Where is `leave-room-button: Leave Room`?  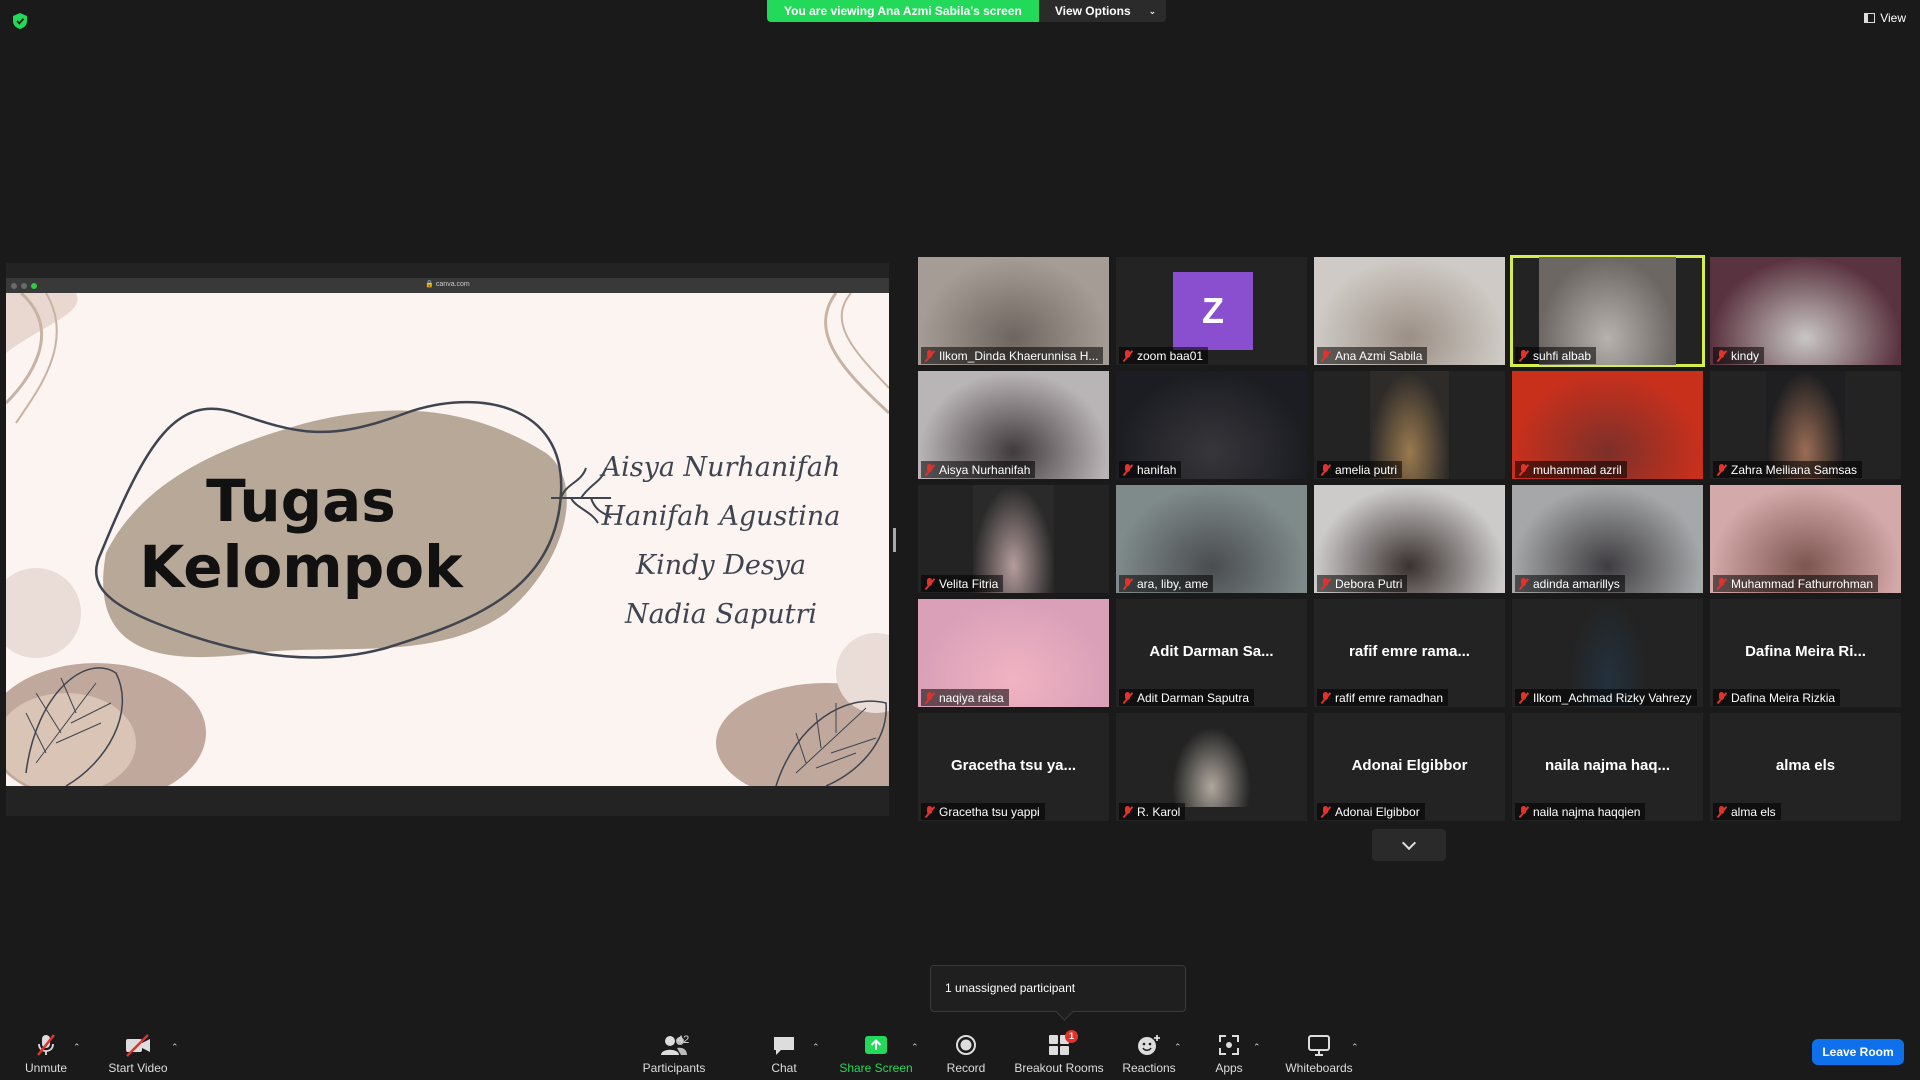
leave-room-button: Leave Room is located at coordinates (1858, 1052).